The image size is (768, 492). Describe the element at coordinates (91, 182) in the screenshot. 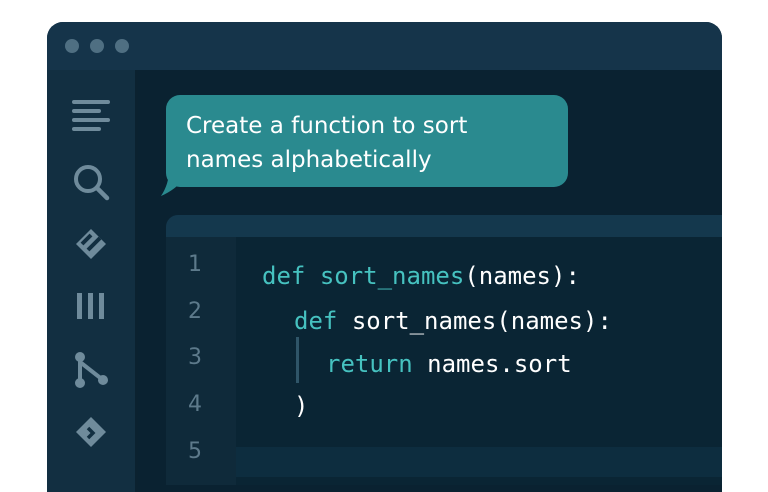

I see `search-icon` at that location.